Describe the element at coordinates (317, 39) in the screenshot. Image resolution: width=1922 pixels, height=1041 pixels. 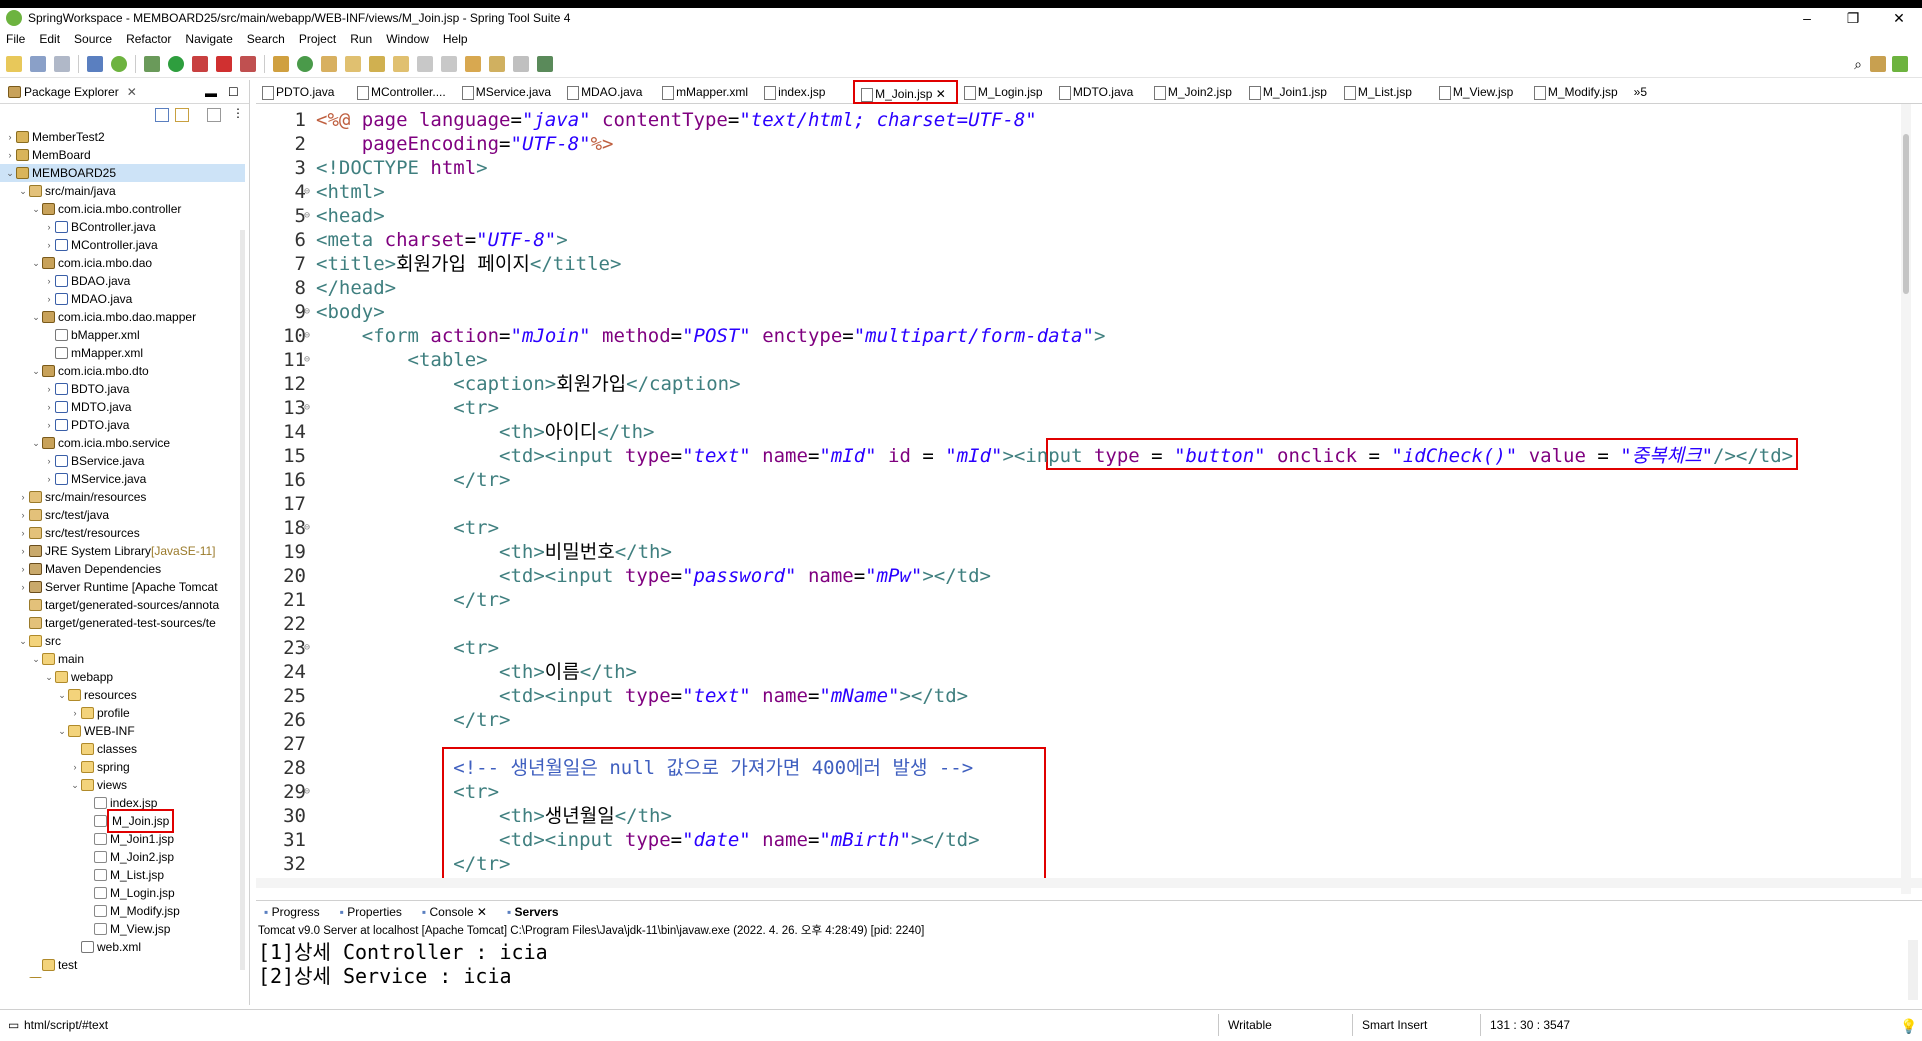
I see `menu-project: Project` at that location.